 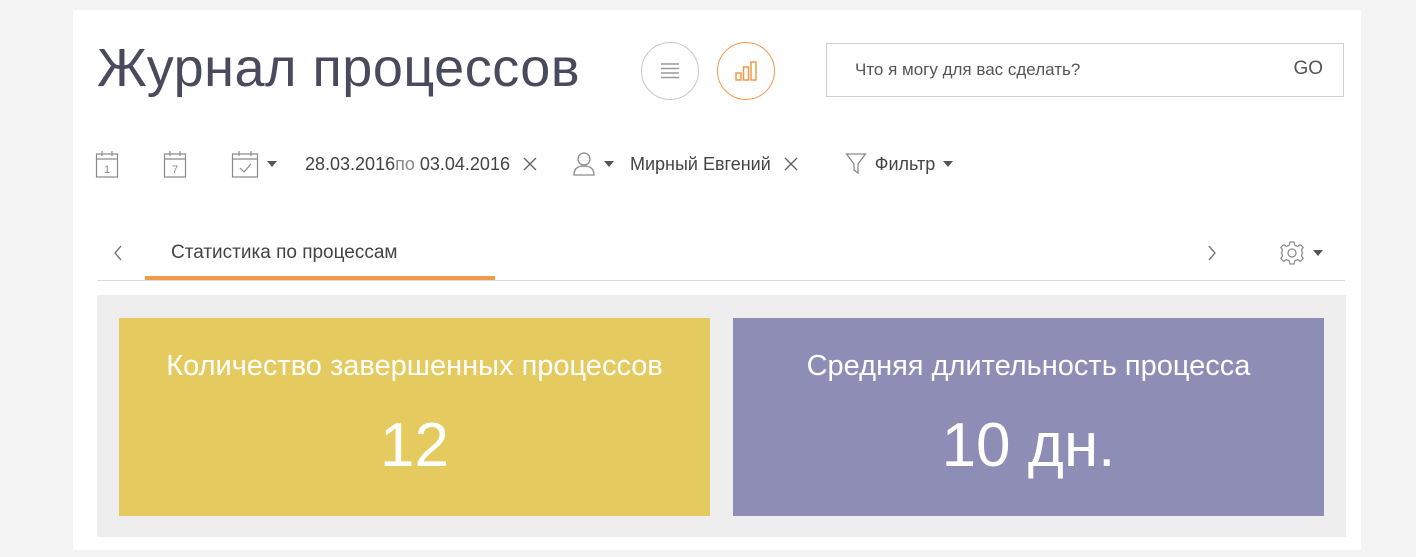 I want to click on date-range-value: 28.03.2016по 03.04.2016, so click(x=407, y=164).